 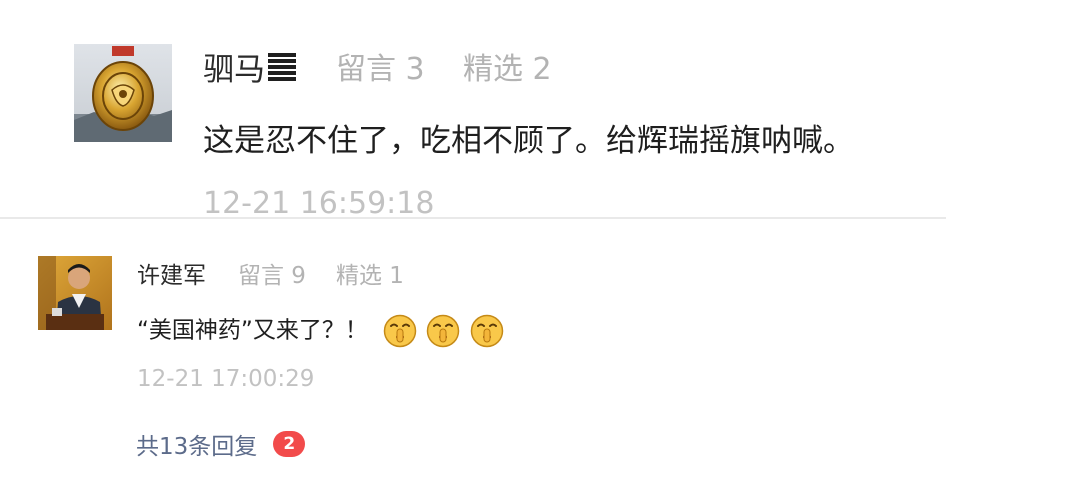 I want to click on message-count: 留言 3, so click(x=380, y=69).